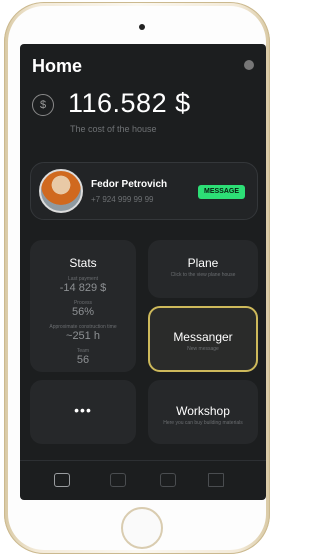 The width and height of the screenshot is (320, 556). I want to click on stats-title: Stats, so click(83, 263).